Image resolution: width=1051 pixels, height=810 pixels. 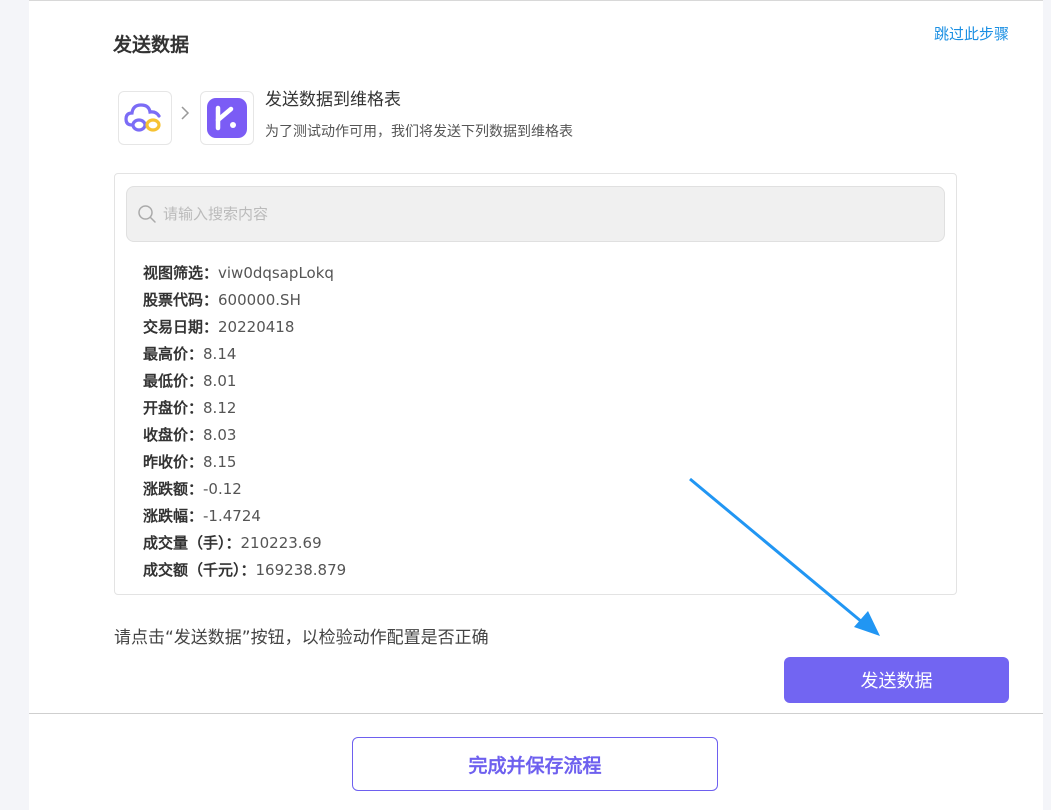 I want to click on page-title: 发送数据, so click(x=151, y=45).